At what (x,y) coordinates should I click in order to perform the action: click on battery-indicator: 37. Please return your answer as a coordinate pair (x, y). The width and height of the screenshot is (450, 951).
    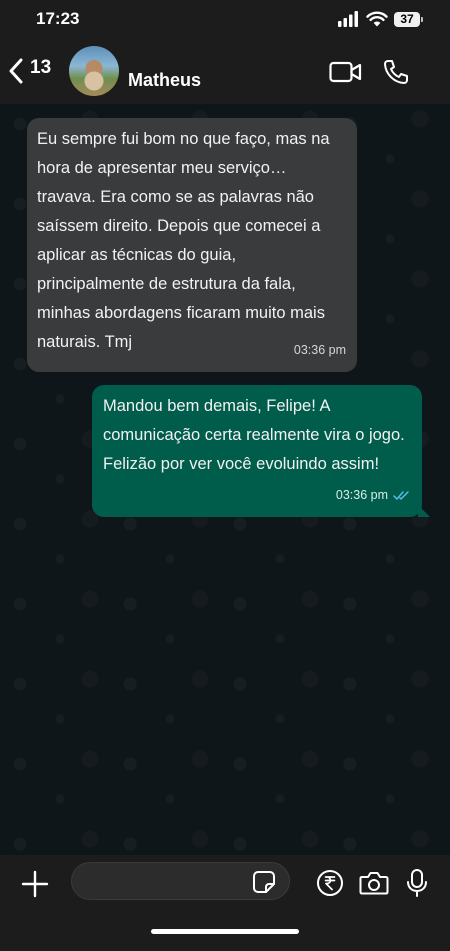
    Looking at the image, I should click on (408, 19).